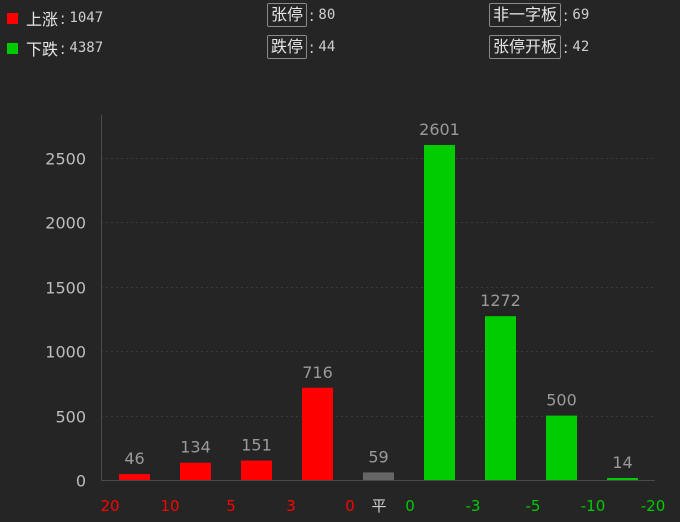 This screenshot has height=522, width=680. I want to click on x-tick-label: -10, so click(593, 506).